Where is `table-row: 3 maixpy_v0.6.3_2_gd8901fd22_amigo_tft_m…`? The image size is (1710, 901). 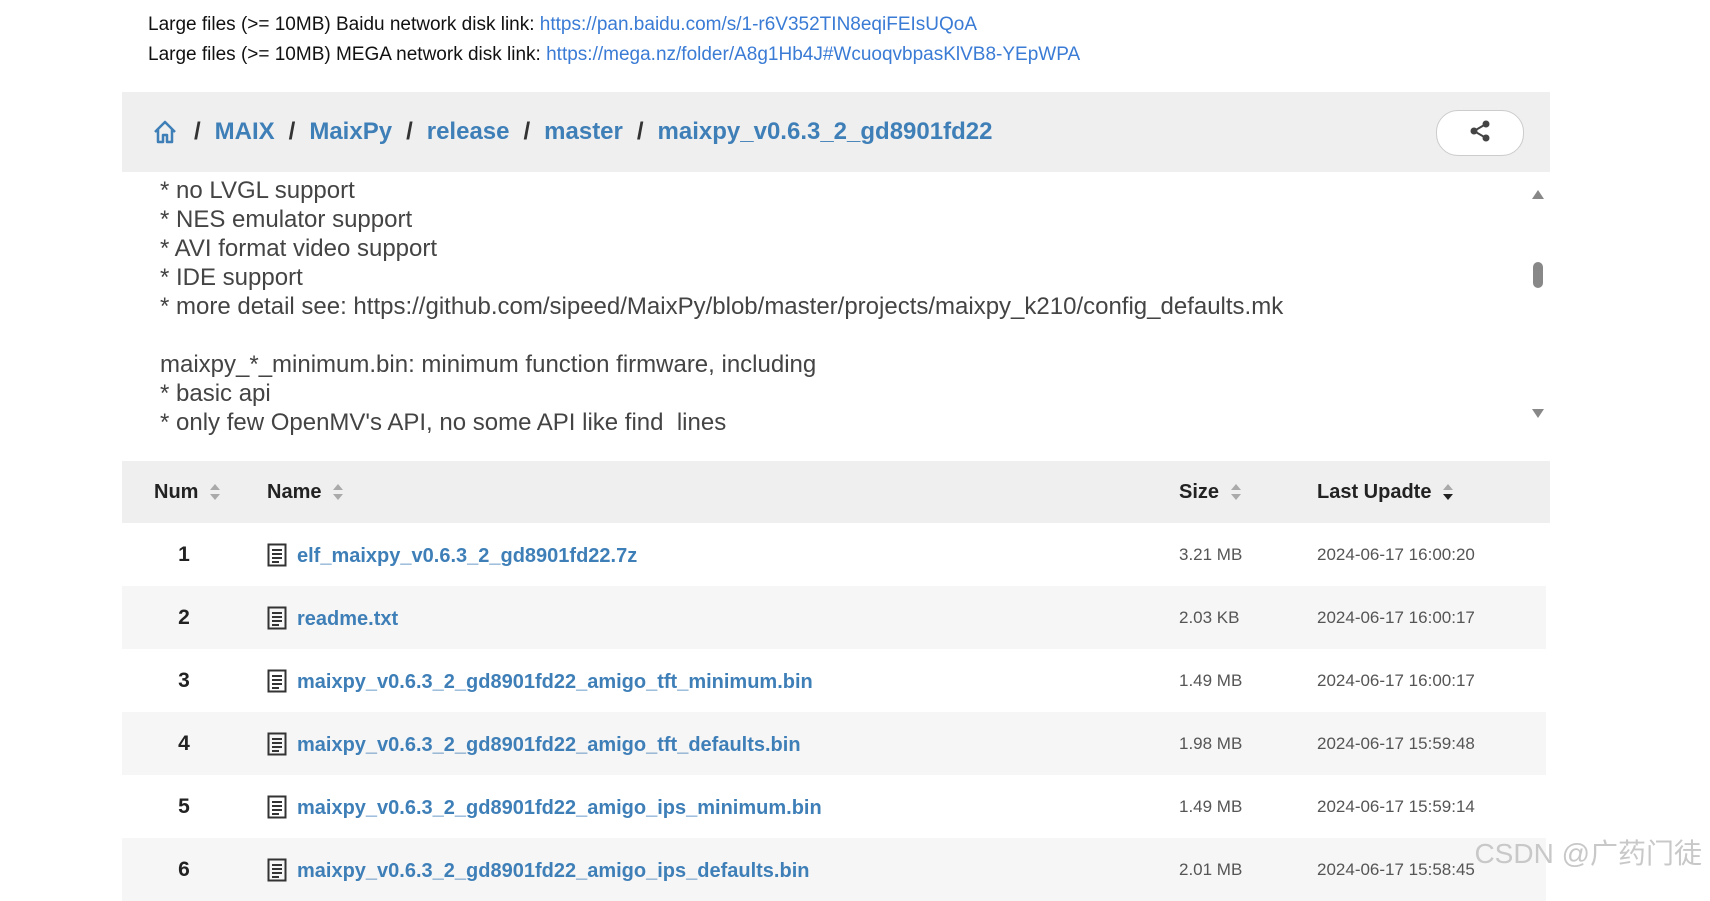 table-row: 3 maixpy_v0.6.3_2_gd8901fd22_amigo_tft_m… is located at coordinates (836, 680).